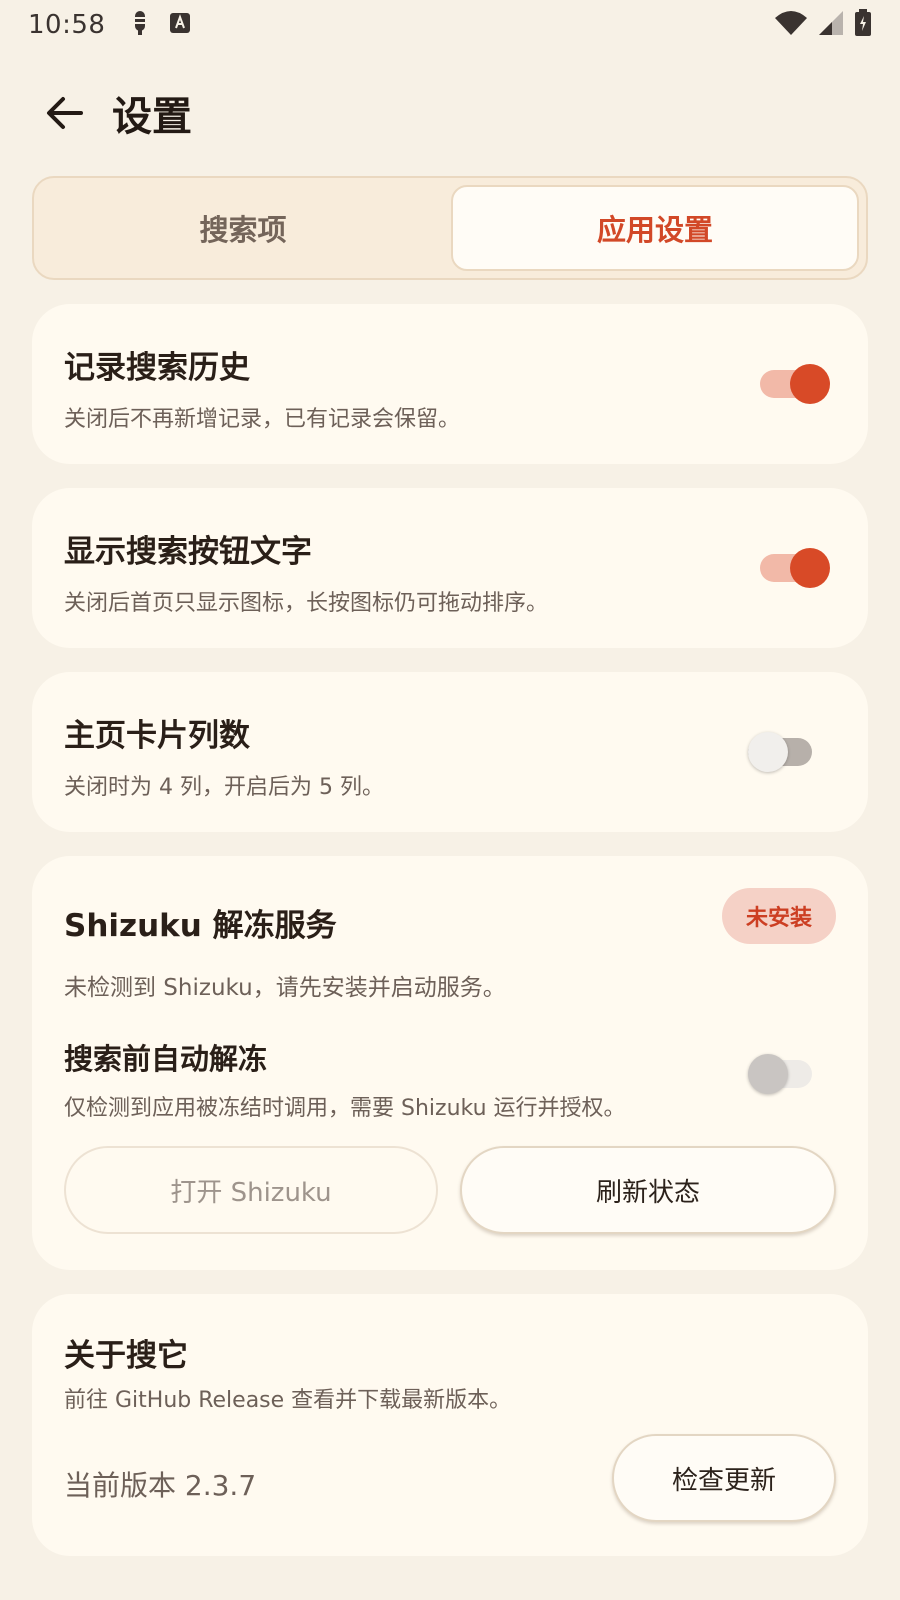 The width and height of the screenshot is (900, 1600). What do you see at coordinates (180, 25) in the screenshot?
I see `text-icon` at bounding box center [180, 25].